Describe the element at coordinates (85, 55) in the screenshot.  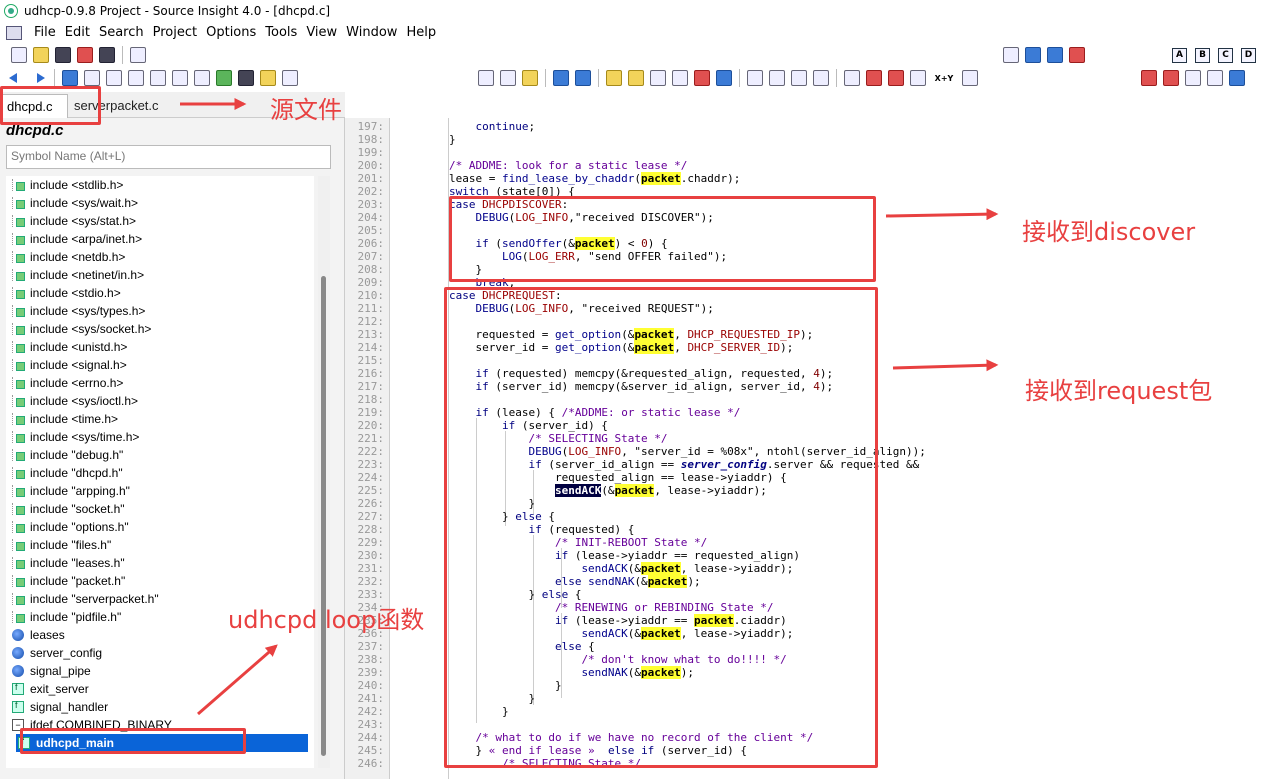
I see `save-all-icon` at that location.